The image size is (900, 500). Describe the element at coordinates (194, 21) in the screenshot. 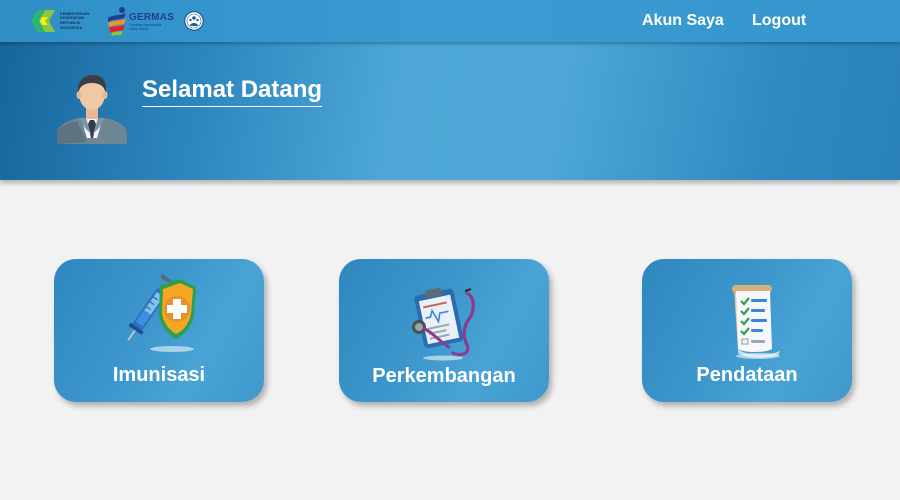

I see `round-emblem-logo-icon` at that location.